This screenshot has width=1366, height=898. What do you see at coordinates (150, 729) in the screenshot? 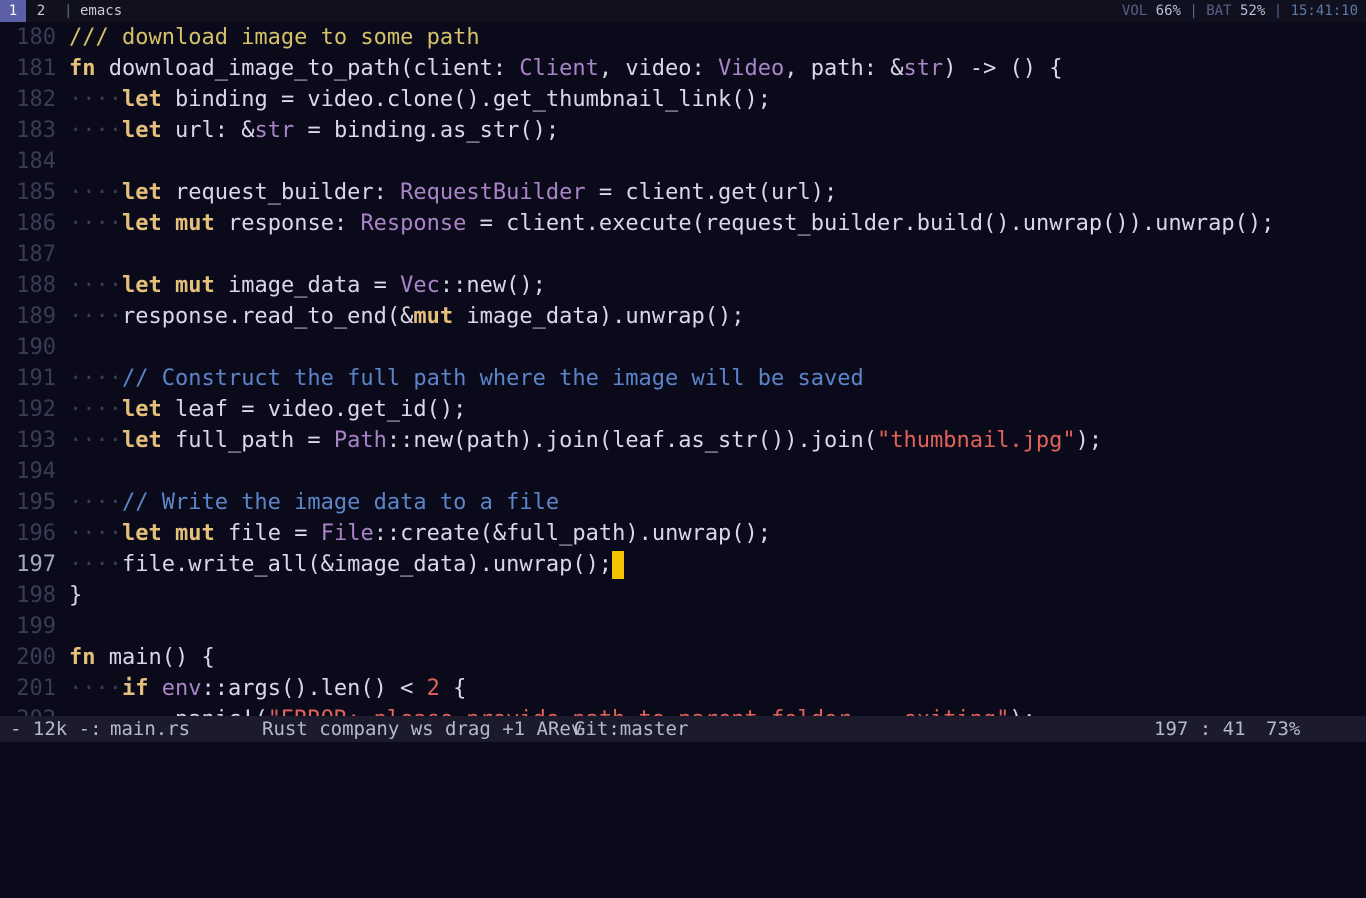
I see `buffer-name: main.rs` at bounding box center [150, 729].